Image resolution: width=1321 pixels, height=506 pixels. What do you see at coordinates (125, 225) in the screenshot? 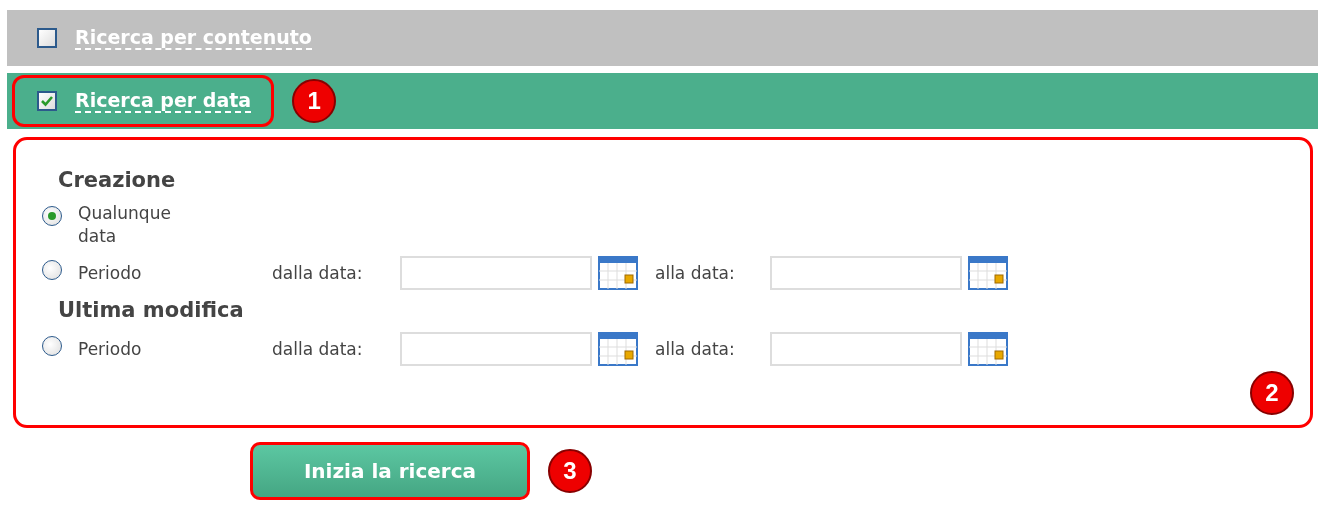
I see `option-label: Qualunque data` at bounding box center [125, 225].